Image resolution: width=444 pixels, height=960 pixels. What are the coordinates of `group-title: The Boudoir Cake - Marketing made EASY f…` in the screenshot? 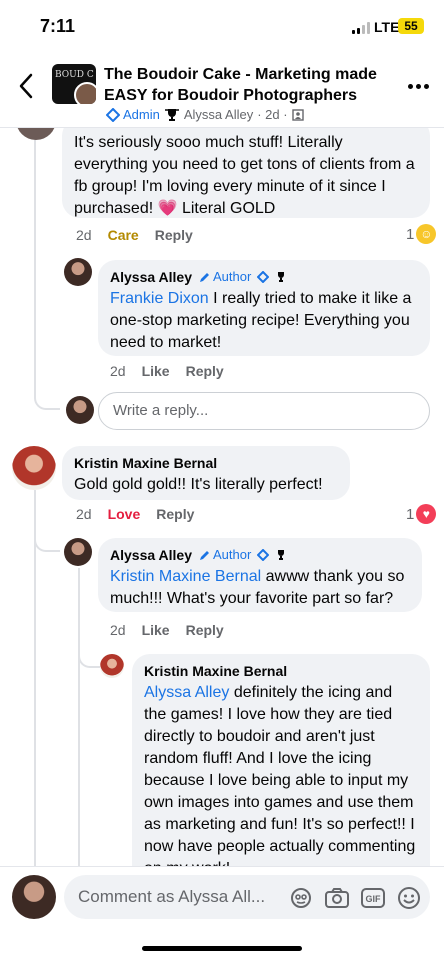 It's located at (247, 85).